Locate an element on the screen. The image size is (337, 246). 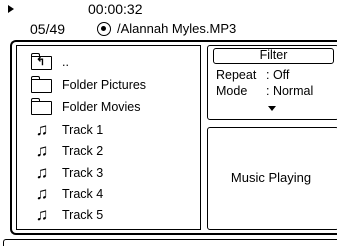
mode-label: Mode is located at coordinates (232, 91).